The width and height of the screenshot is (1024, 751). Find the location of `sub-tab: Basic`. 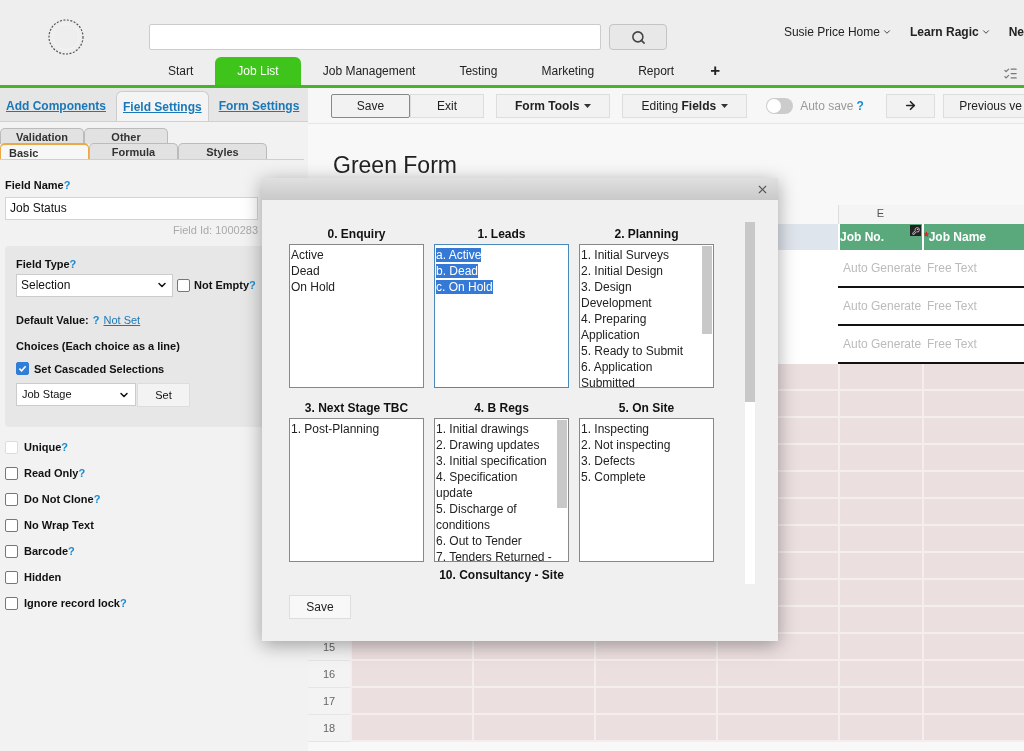

sub-tab: Basic is located at coordinates (44, 151).